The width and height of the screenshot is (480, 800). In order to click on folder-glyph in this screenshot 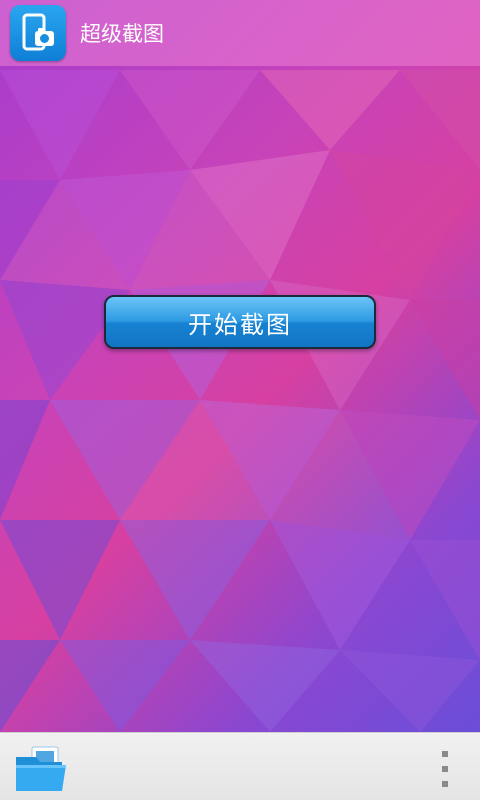, I will do `click(41, 768)`.